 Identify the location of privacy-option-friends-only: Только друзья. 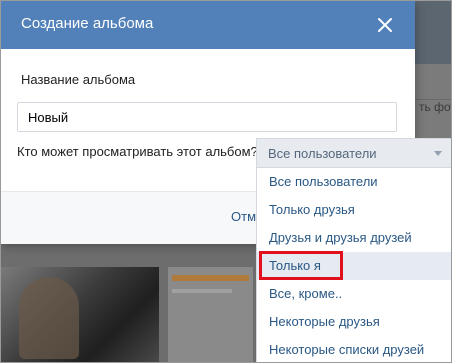
(354, 210).